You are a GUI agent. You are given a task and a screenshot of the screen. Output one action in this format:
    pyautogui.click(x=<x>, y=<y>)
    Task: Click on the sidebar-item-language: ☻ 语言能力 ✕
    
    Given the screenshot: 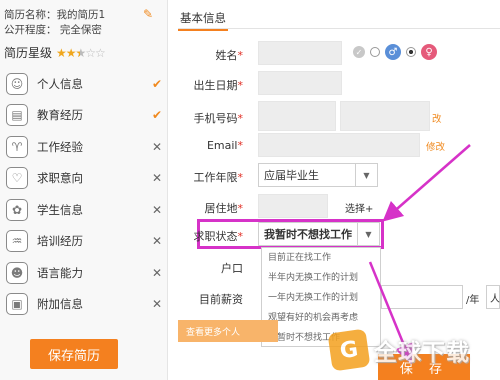 What is the action you would take?
    pyautogui.click(x=84, y=273)
    